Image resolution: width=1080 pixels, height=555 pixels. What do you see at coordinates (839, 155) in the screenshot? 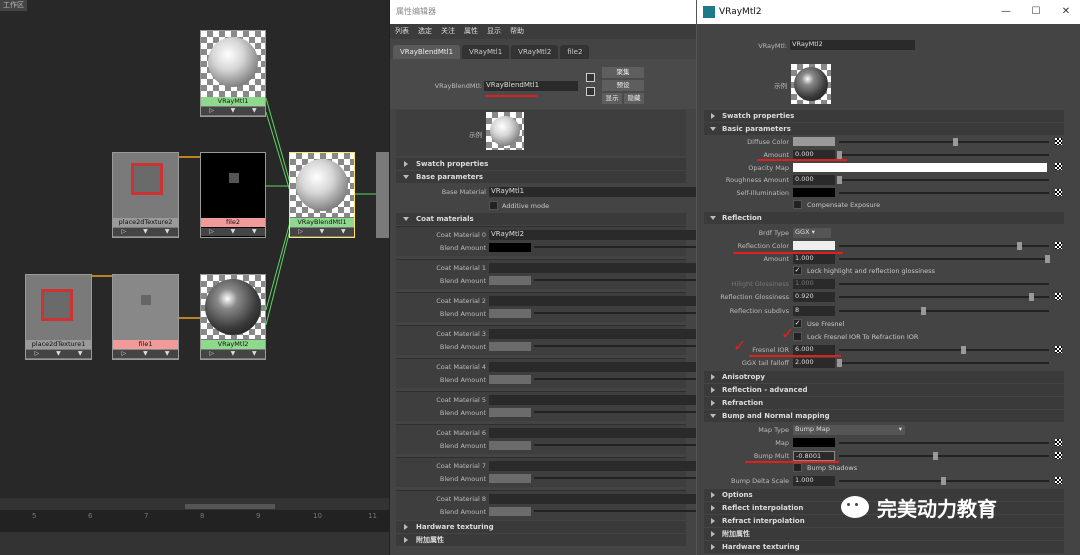
I see `amount-slider` at bounding box center [839, 155].